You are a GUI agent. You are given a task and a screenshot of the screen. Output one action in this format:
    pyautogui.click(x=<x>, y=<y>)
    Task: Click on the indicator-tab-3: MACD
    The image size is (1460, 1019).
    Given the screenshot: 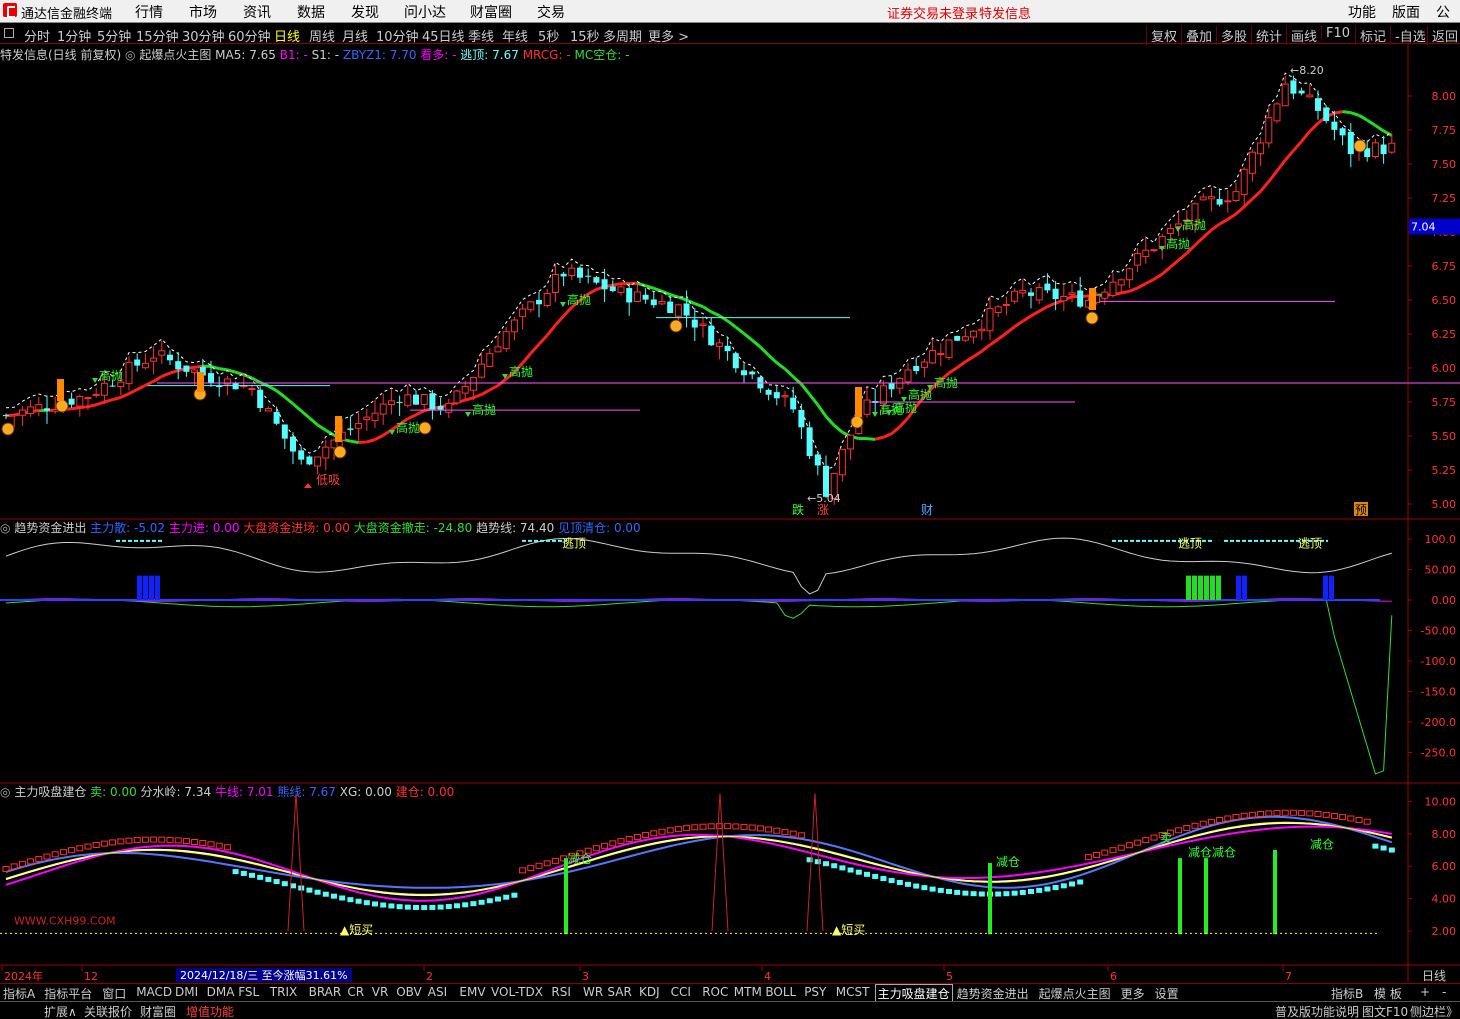 What is the action you would take?
    pyautogui.click(x=154, y=992)
    